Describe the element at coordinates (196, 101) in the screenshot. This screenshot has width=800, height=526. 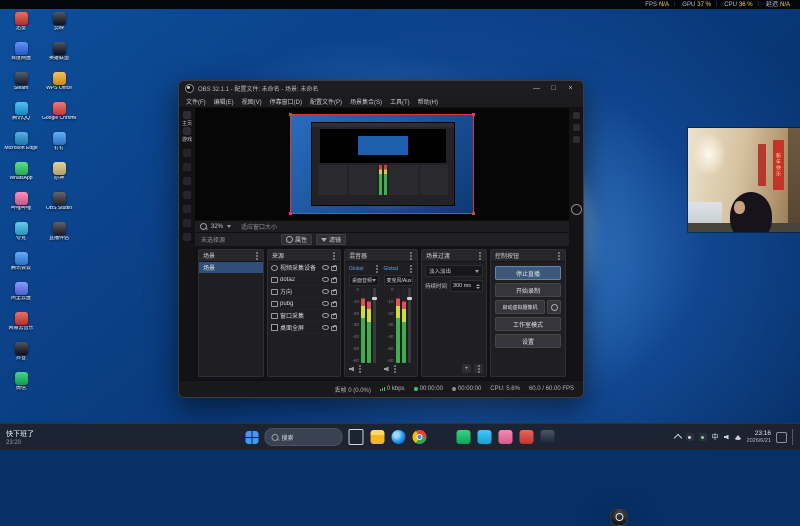
I see `menu-item: 文件(F)` at that location.